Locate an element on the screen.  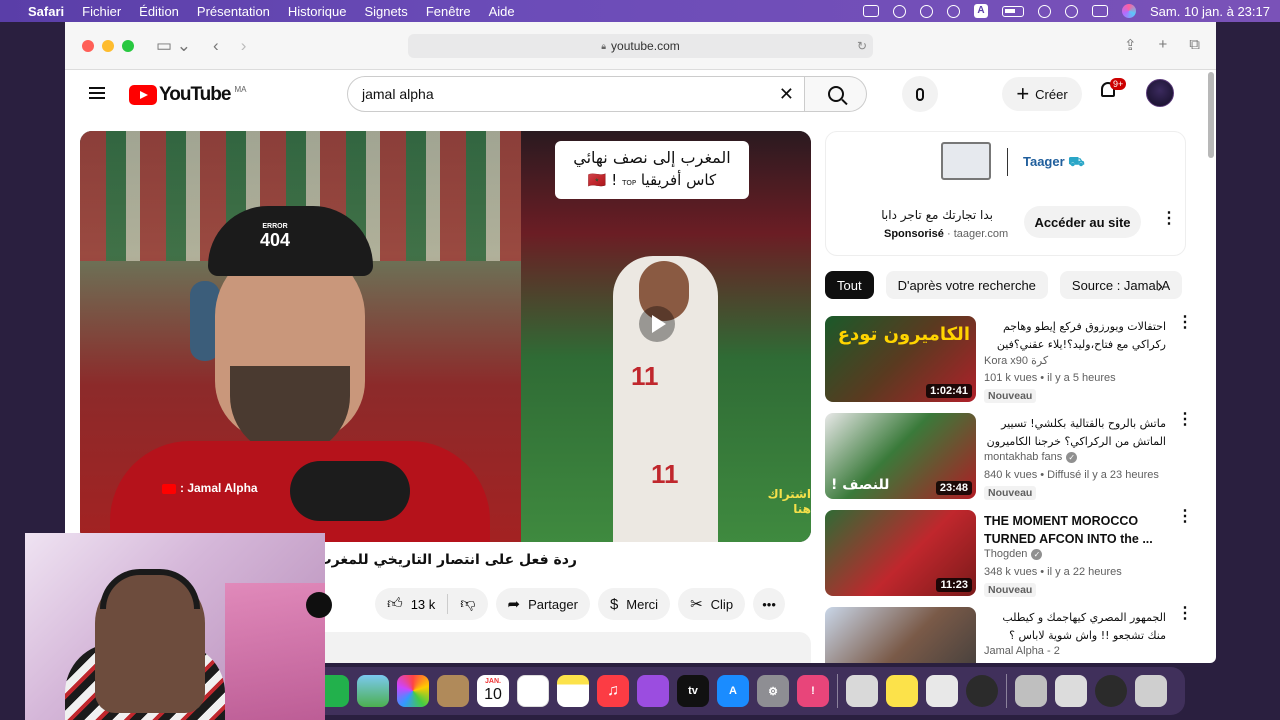
subscribe-overlay: اشتراك هنا is located at coordinates (786, 502).